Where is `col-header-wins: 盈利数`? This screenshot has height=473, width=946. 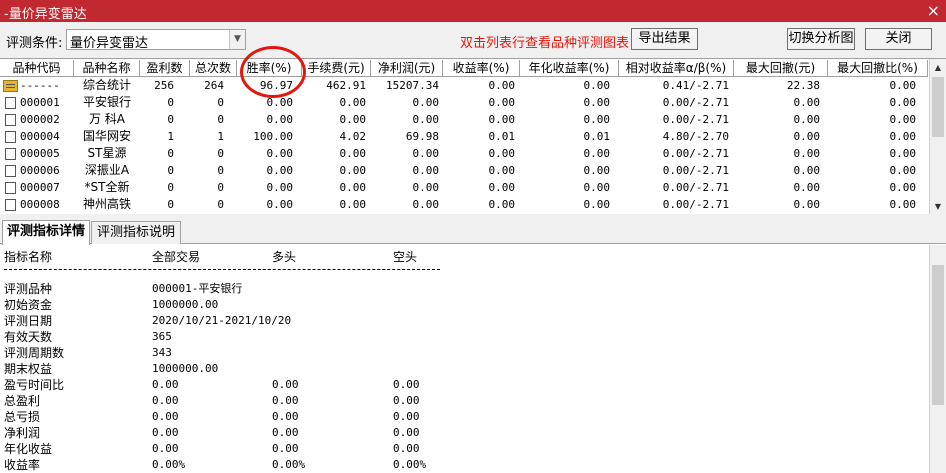 col-header-wins: 盈利数 is located at coordinates (165, 68).